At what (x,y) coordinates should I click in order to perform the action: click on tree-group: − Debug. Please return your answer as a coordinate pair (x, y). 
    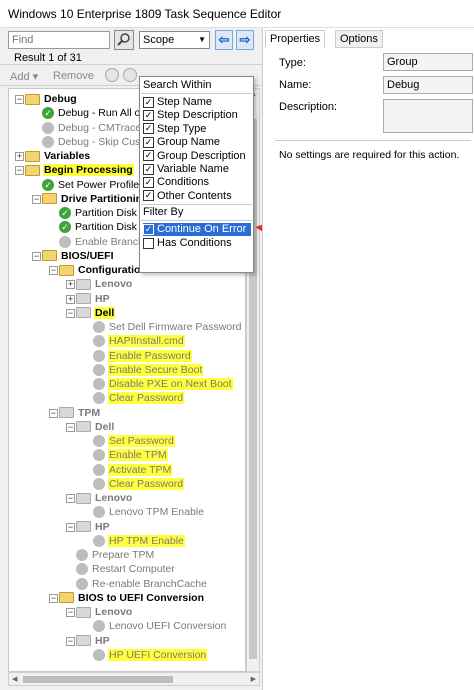
    Looking at the image, I should click on (46, 100).